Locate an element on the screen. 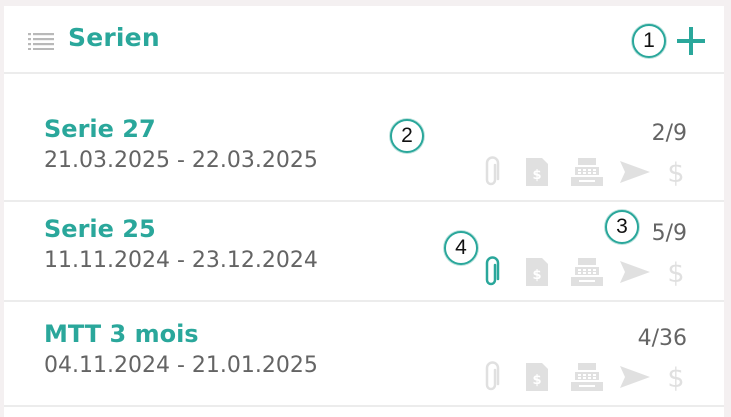  series-dates: 21.03.2025 - 22.03.2025 is located at coordinates (181, 160).